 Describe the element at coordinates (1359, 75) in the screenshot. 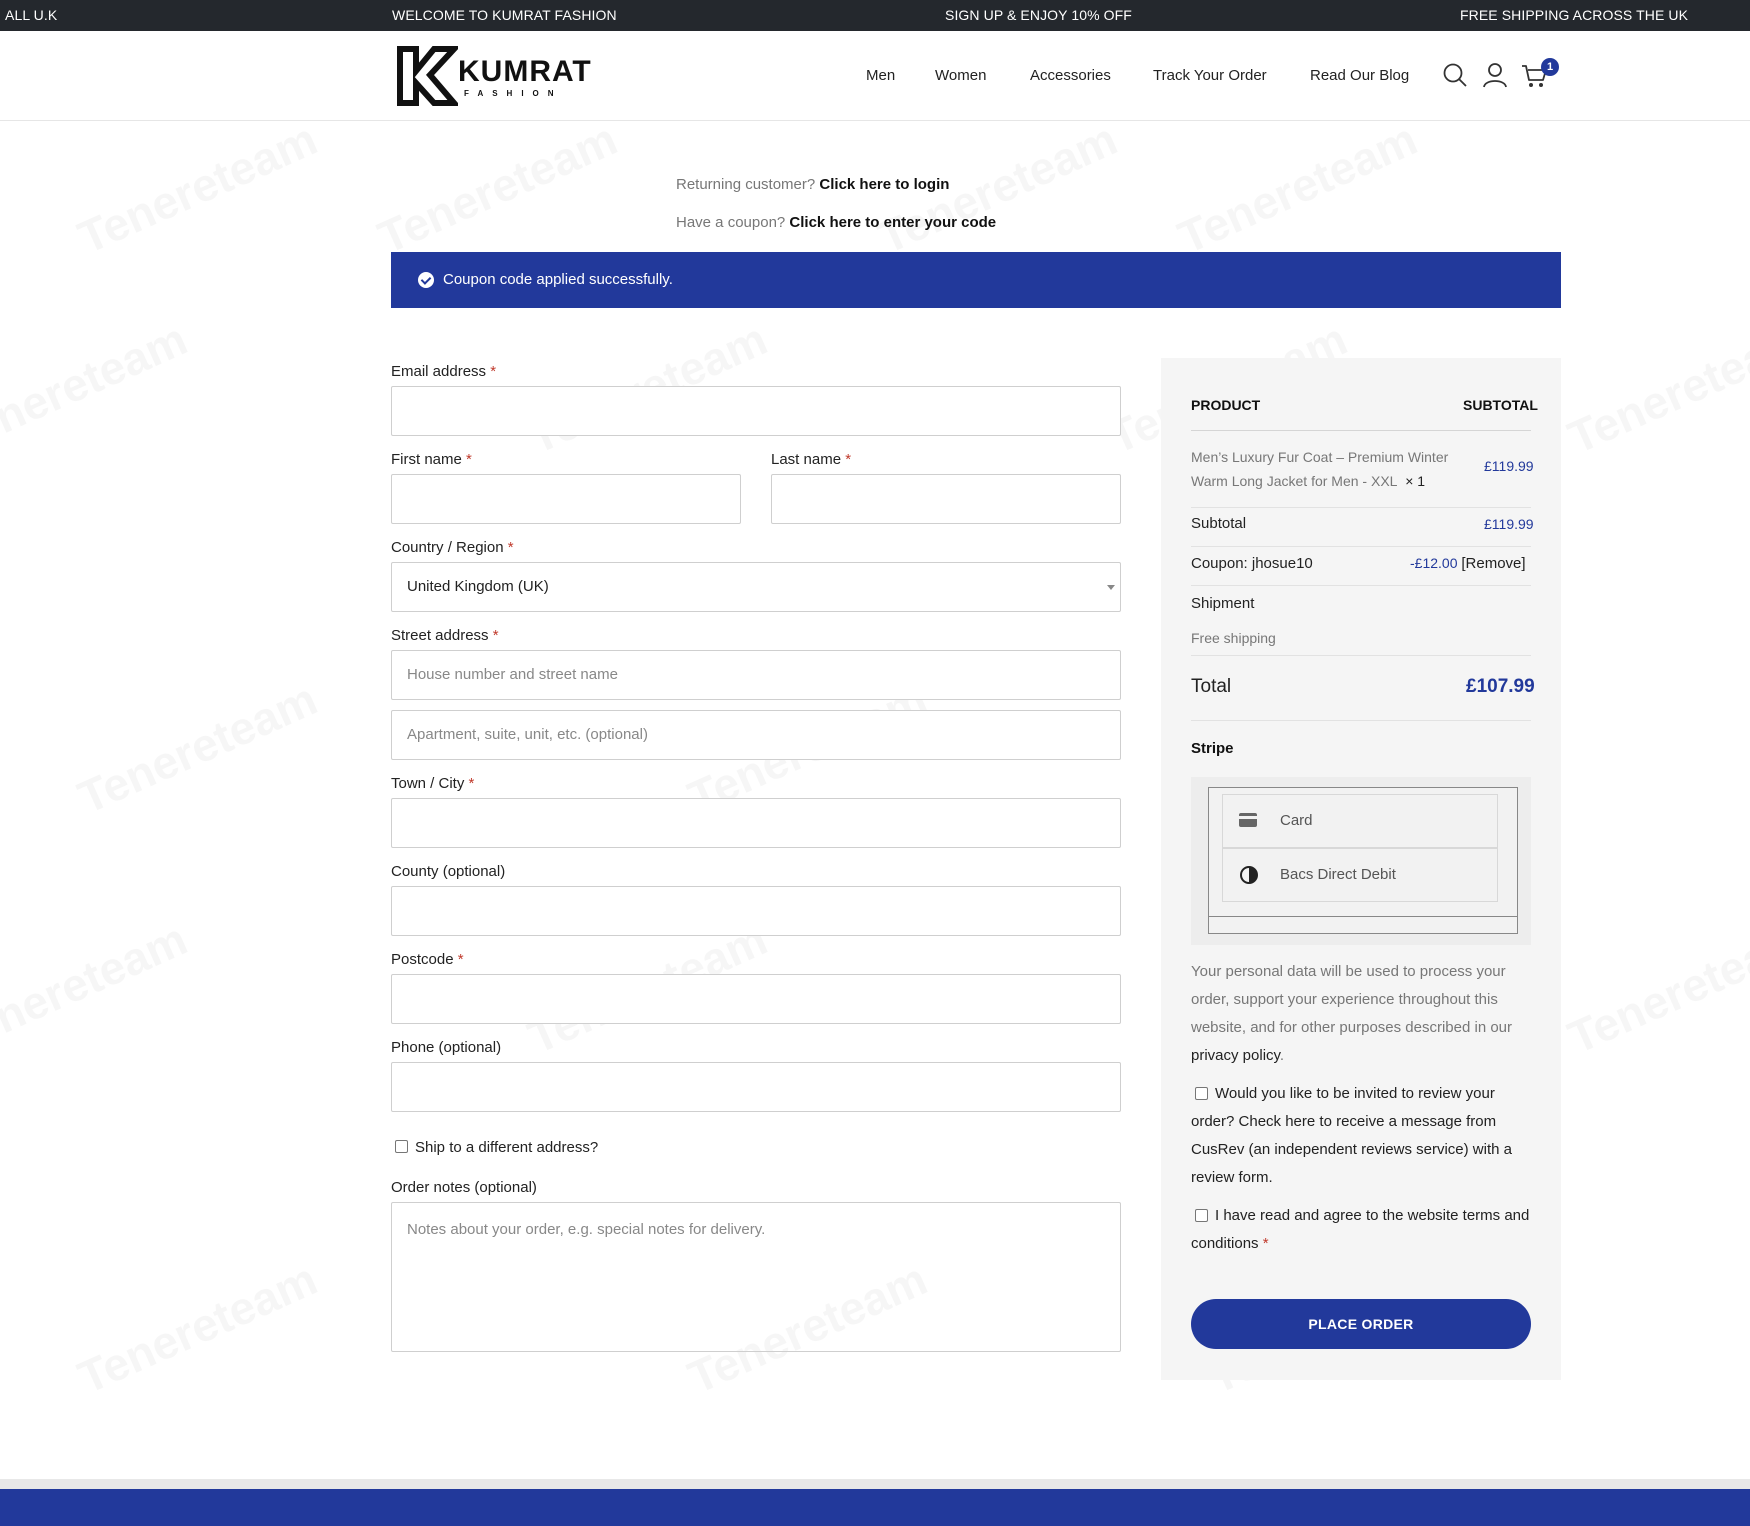

I see `nav-blog: Read Our Blog` at that location.